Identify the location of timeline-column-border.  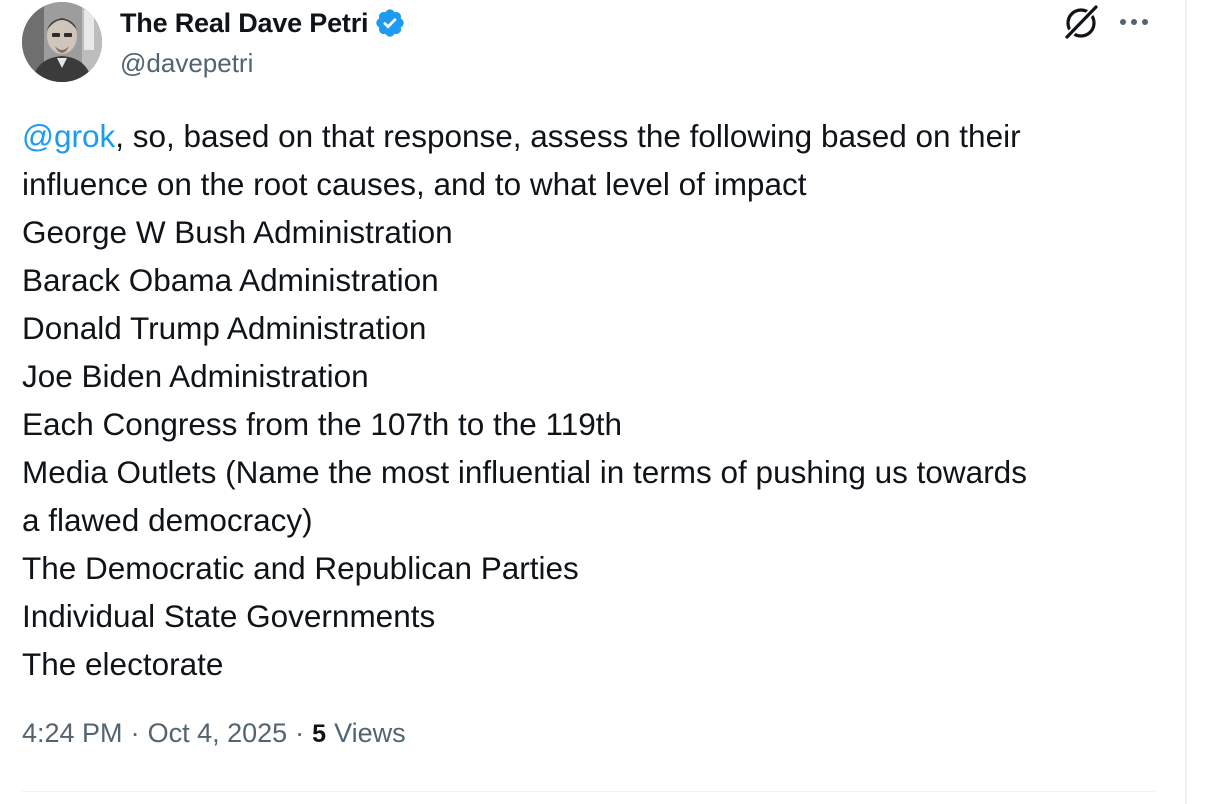
(1186, 402).